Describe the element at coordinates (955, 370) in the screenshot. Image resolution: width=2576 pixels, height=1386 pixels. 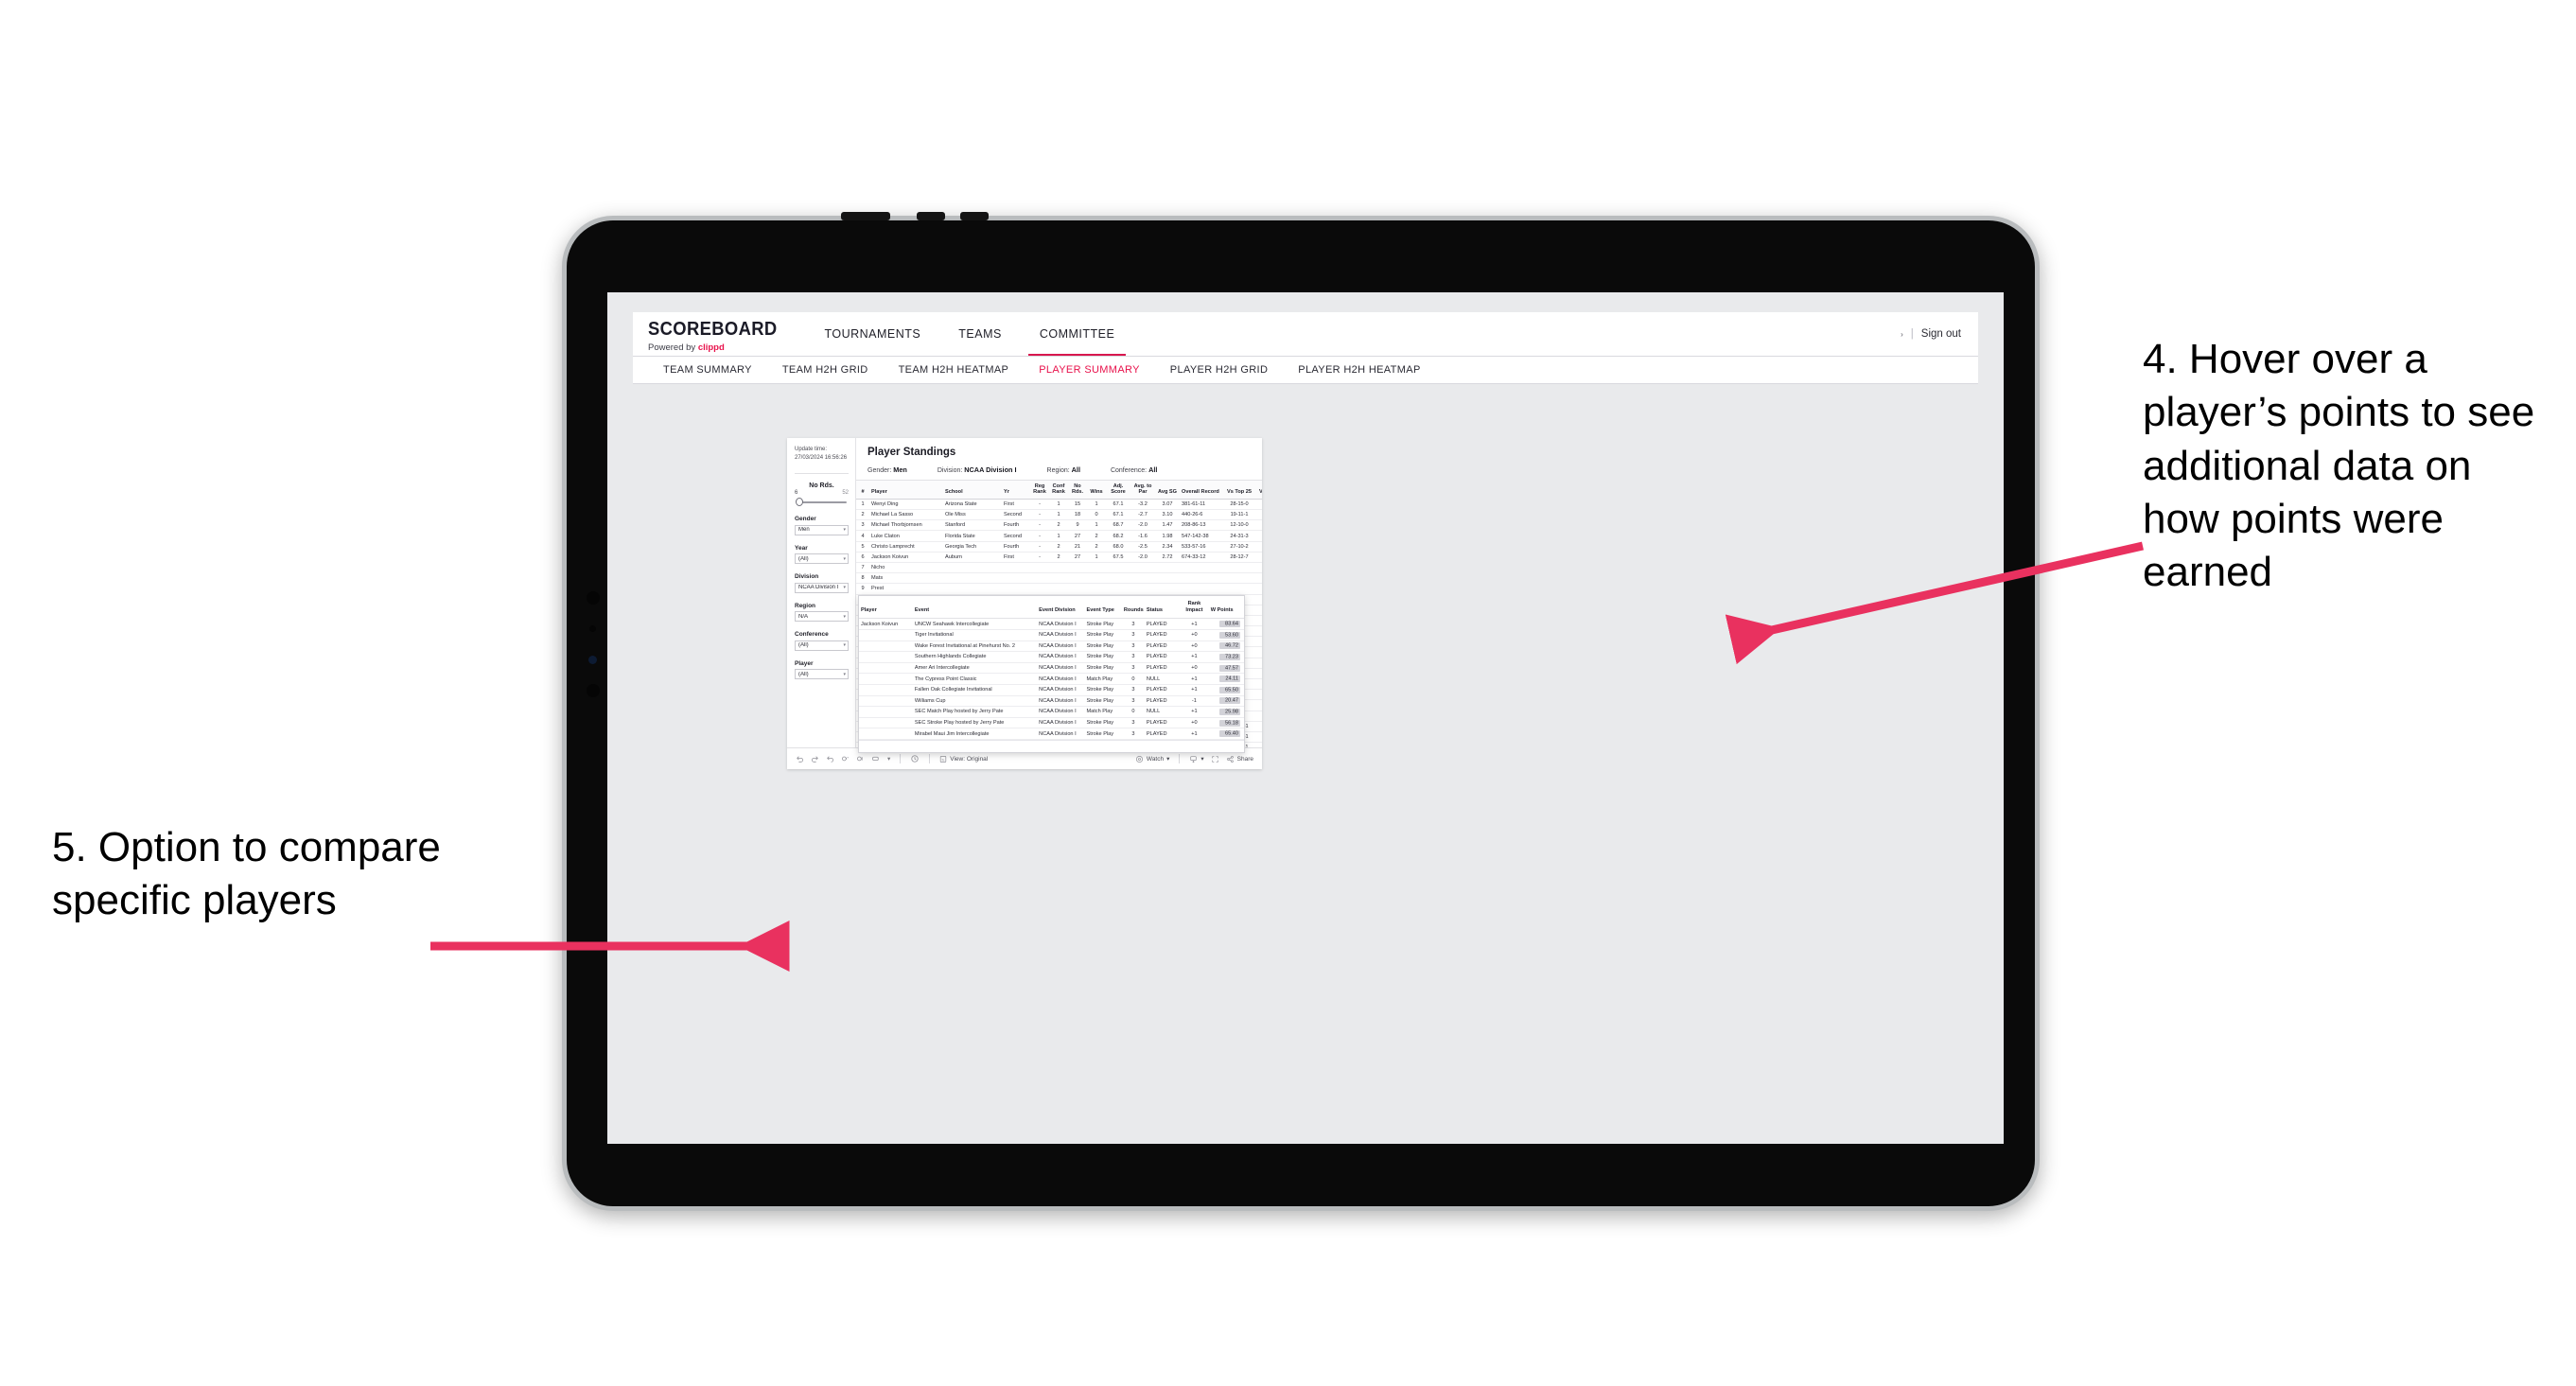
I see `subnav-item-team-h2h-heatmap: TEAM H2H HEATMAP` at that location.